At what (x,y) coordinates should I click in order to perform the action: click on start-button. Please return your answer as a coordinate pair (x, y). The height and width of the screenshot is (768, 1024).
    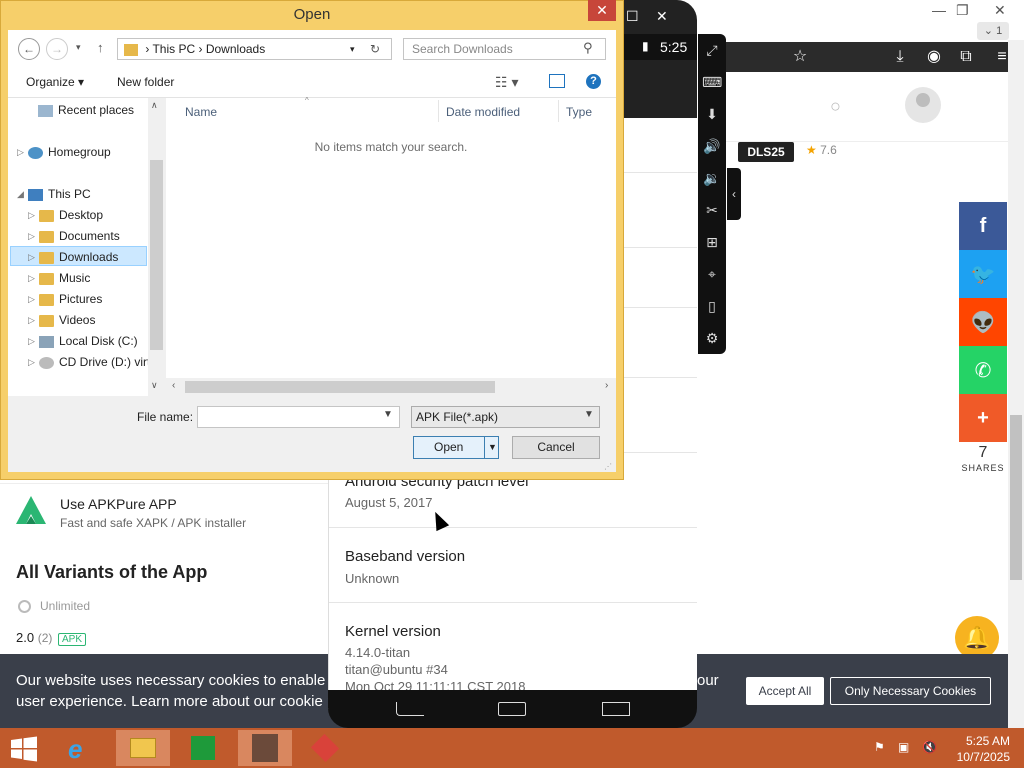
    Looking at the image, I should click on (24, 749).